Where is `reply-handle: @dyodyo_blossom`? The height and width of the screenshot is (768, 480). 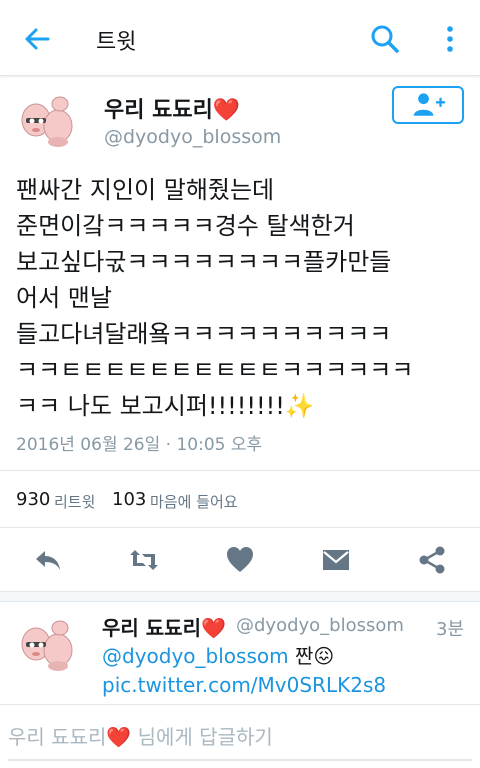
reply-handle: @dyodyo_blossom is located at coordinates (320, 625).